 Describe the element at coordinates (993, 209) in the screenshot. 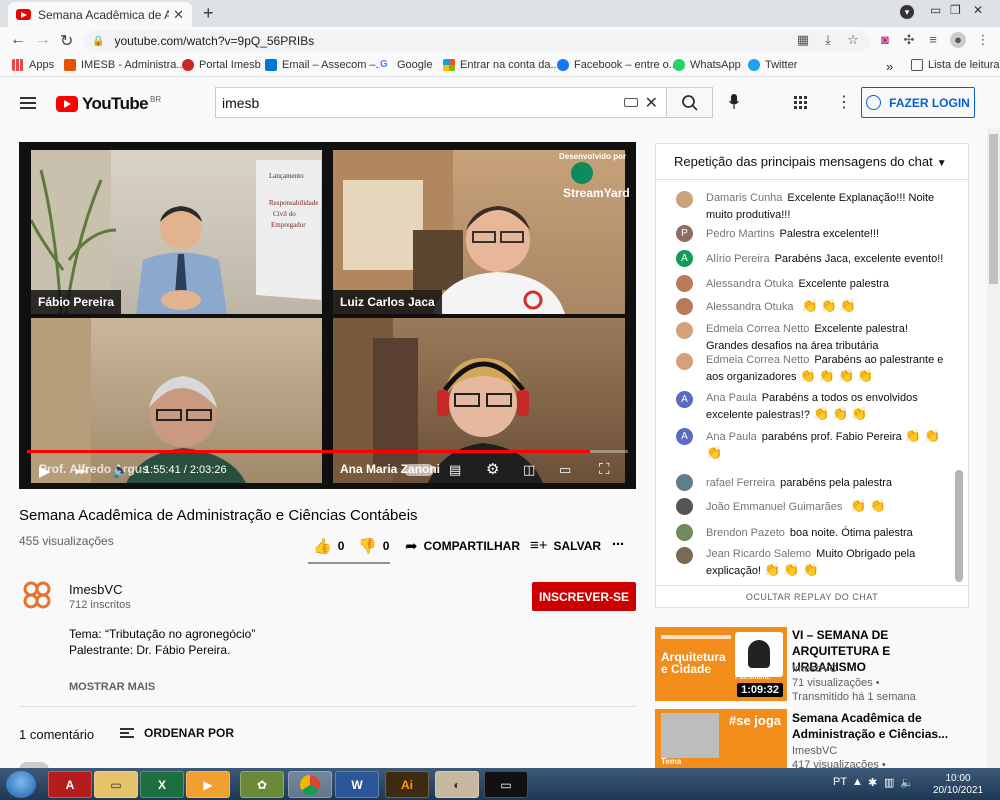

I see `page-scrollbar-thumb` at that location.